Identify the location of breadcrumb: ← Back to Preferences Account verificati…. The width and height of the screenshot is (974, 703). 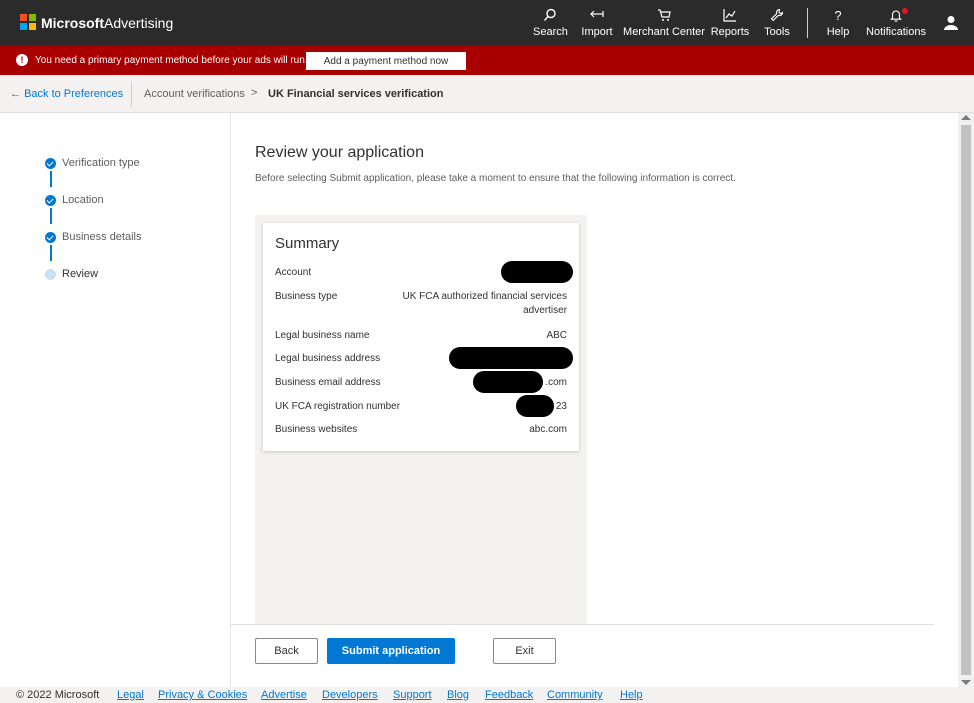
(487, 94).